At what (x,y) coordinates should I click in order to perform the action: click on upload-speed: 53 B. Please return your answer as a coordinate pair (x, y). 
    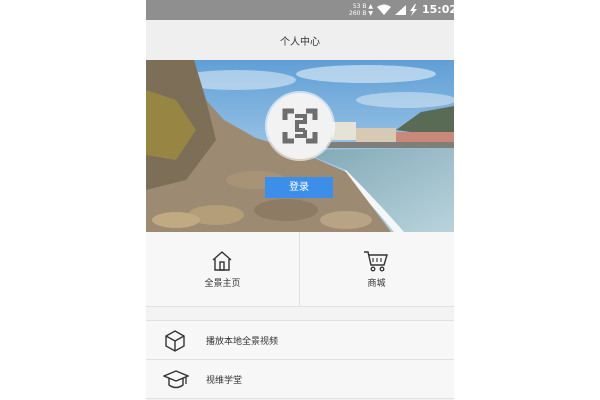
    Looking at the image, I should click on (359, 6).